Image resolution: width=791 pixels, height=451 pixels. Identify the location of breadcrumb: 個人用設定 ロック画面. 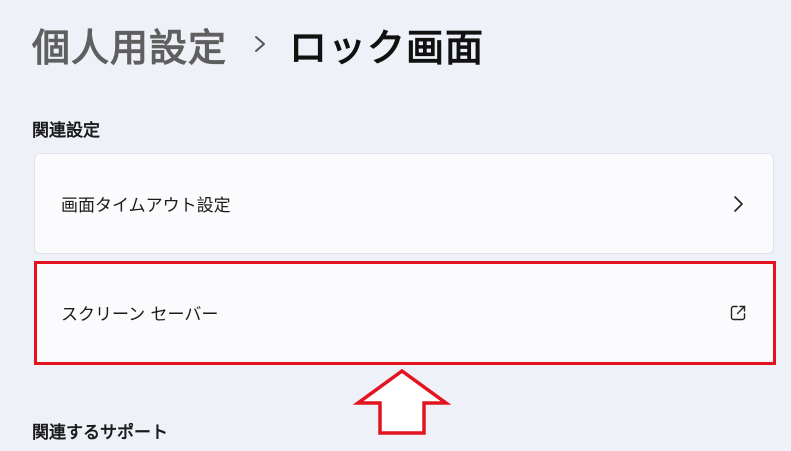
(258, 44).